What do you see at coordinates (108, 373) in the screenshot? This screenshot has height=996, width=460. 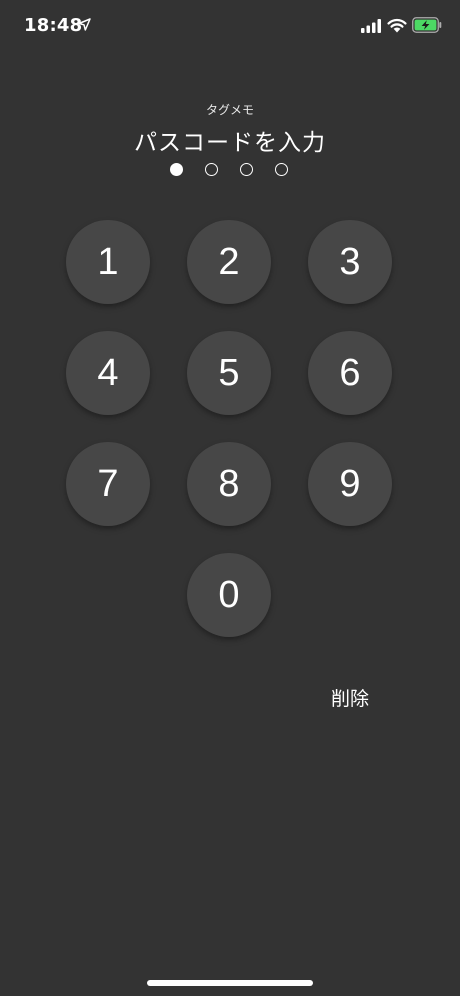 I see `key-4-button: 4` at bounding box center [108, 373].